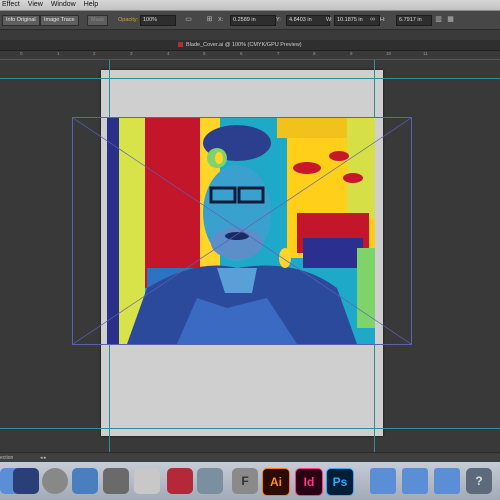 This screenshot has width=500, height=500. What do you see at coordinates (450, 19) in the screenshot?
I see `transform-icon: ▦` at bounding box center [450, 19].